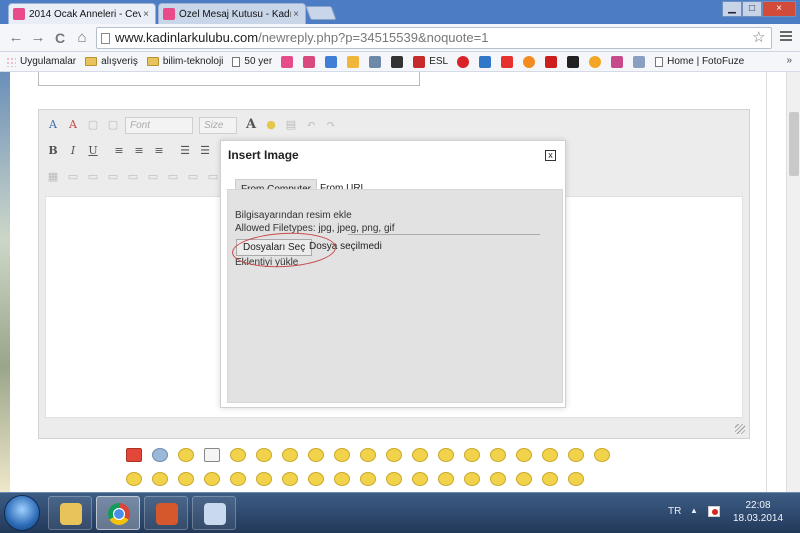 This screenshot has height=533, width=800. Describe the element at coordinates (214, 513) in the screenshot. I see `taskbar-paint` at that location.